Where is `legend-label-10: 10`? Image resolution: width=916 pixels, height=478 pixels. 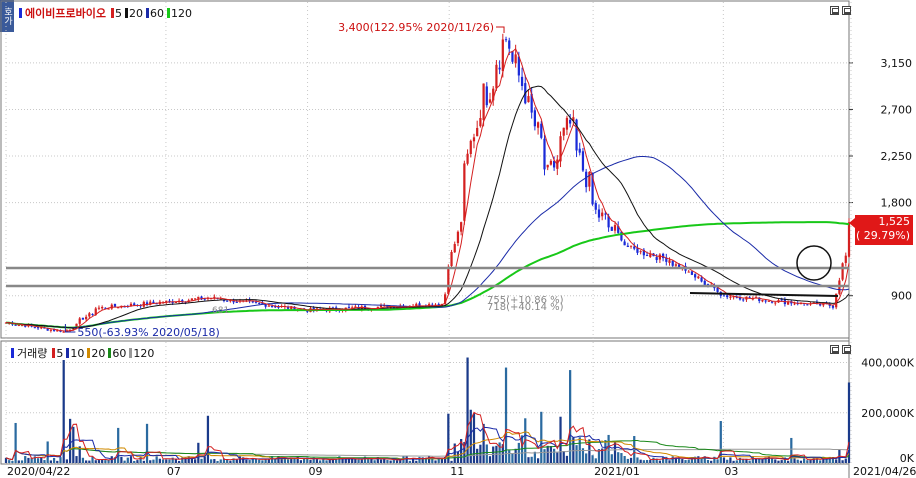 legend-label-10: 10 is located at coordinates (77, 353).